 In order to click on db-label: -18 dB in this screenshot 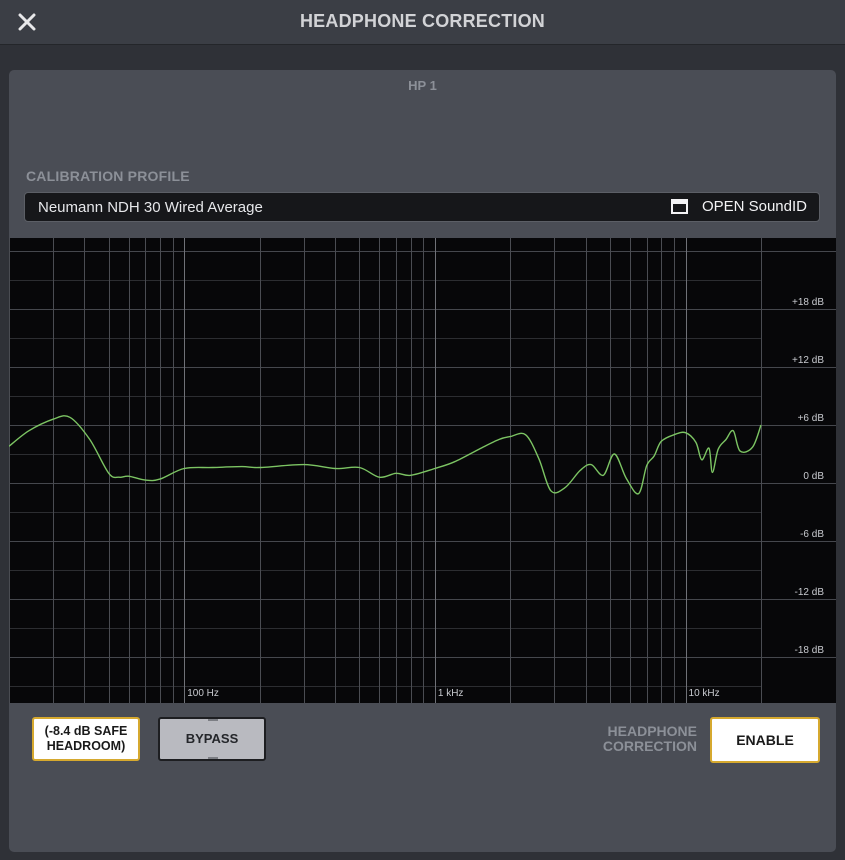, I will do `click(810, 650)`.